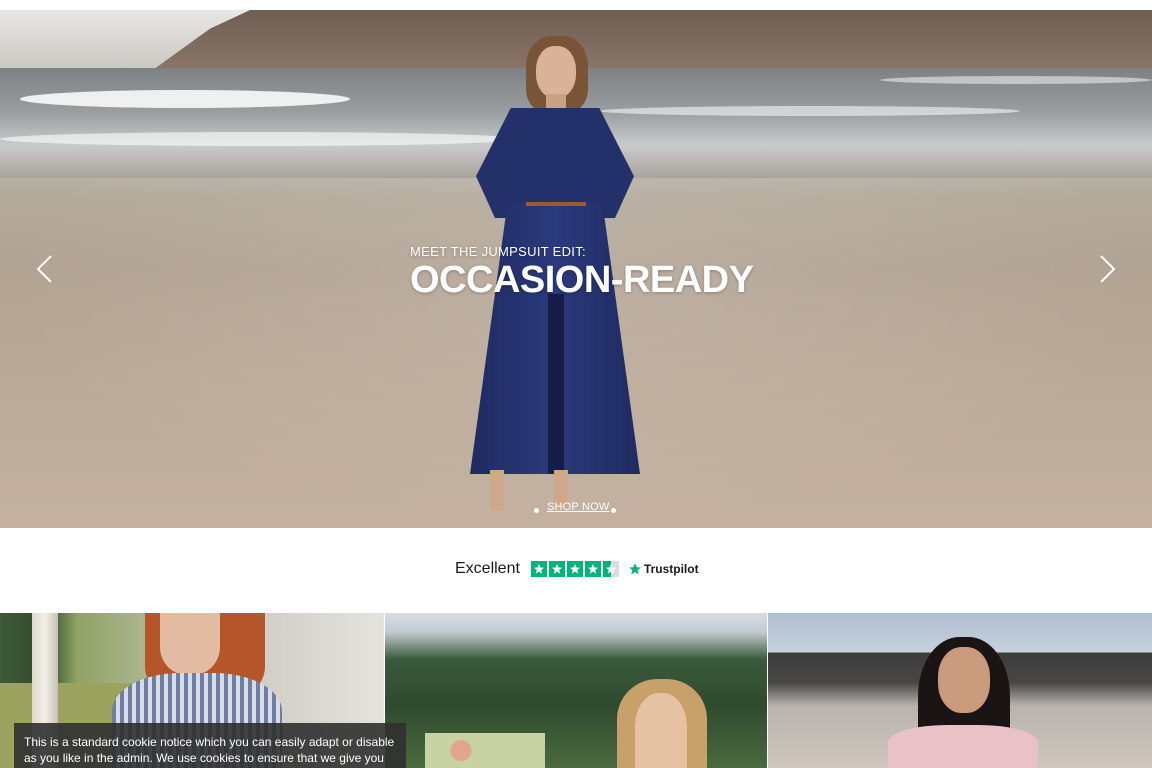 The width and height of the screenshot is (1152, 768). Describe the element at coordinates (556, 72) in the screenshot. I see `model-face` at that location.